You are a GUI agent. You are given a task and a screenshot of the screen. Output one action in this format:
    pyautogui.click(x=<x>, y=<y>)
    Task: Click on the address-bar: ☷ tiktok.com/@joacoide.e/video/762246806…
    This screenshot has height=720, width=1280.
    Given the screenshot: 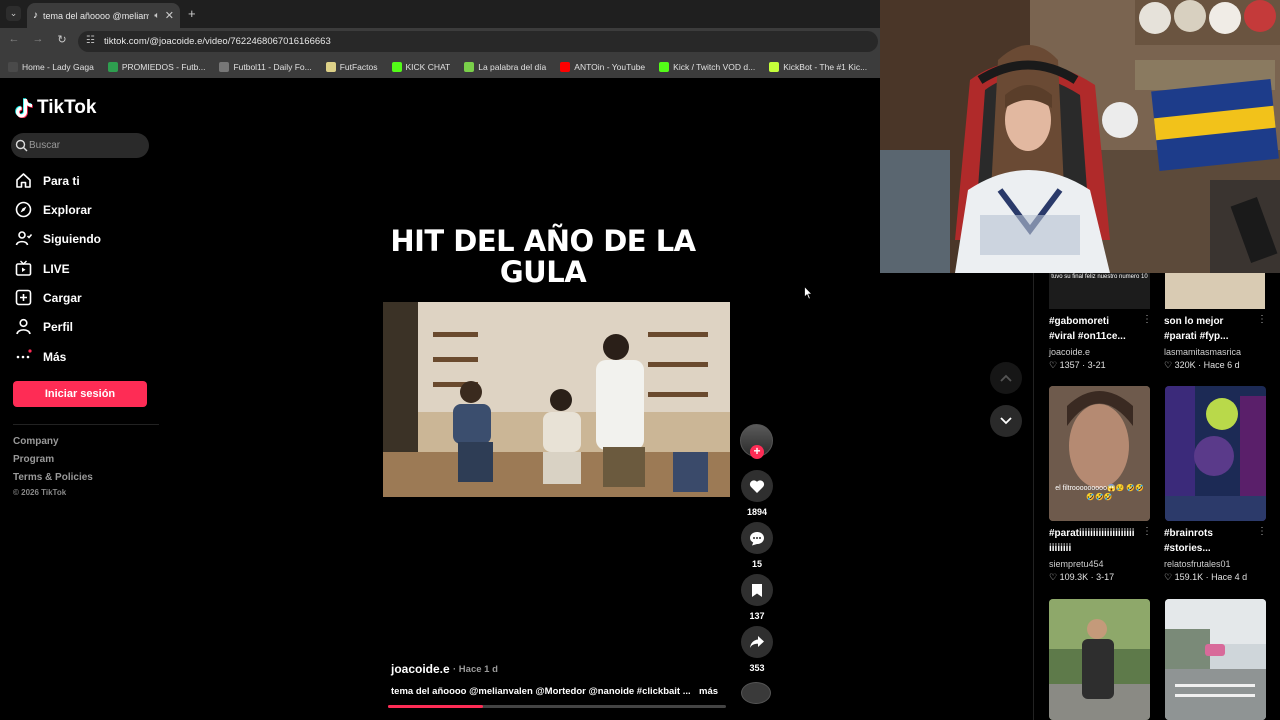 What is the action you would take?
    pyautogui.click(x=478, y=41)
    